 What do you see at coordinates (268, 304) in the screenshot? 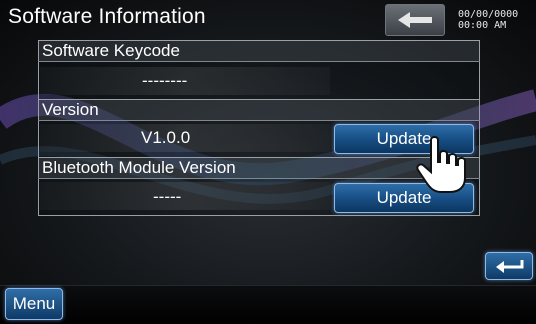
I see `bottom-bar` at bounding box center [268, 304].